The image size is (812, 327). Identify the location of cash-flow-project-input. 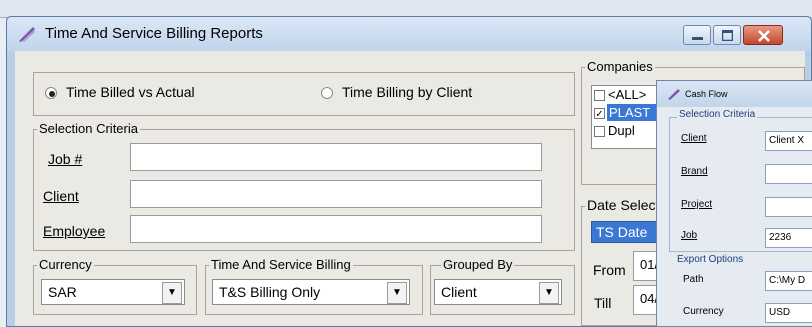
(788, 207).